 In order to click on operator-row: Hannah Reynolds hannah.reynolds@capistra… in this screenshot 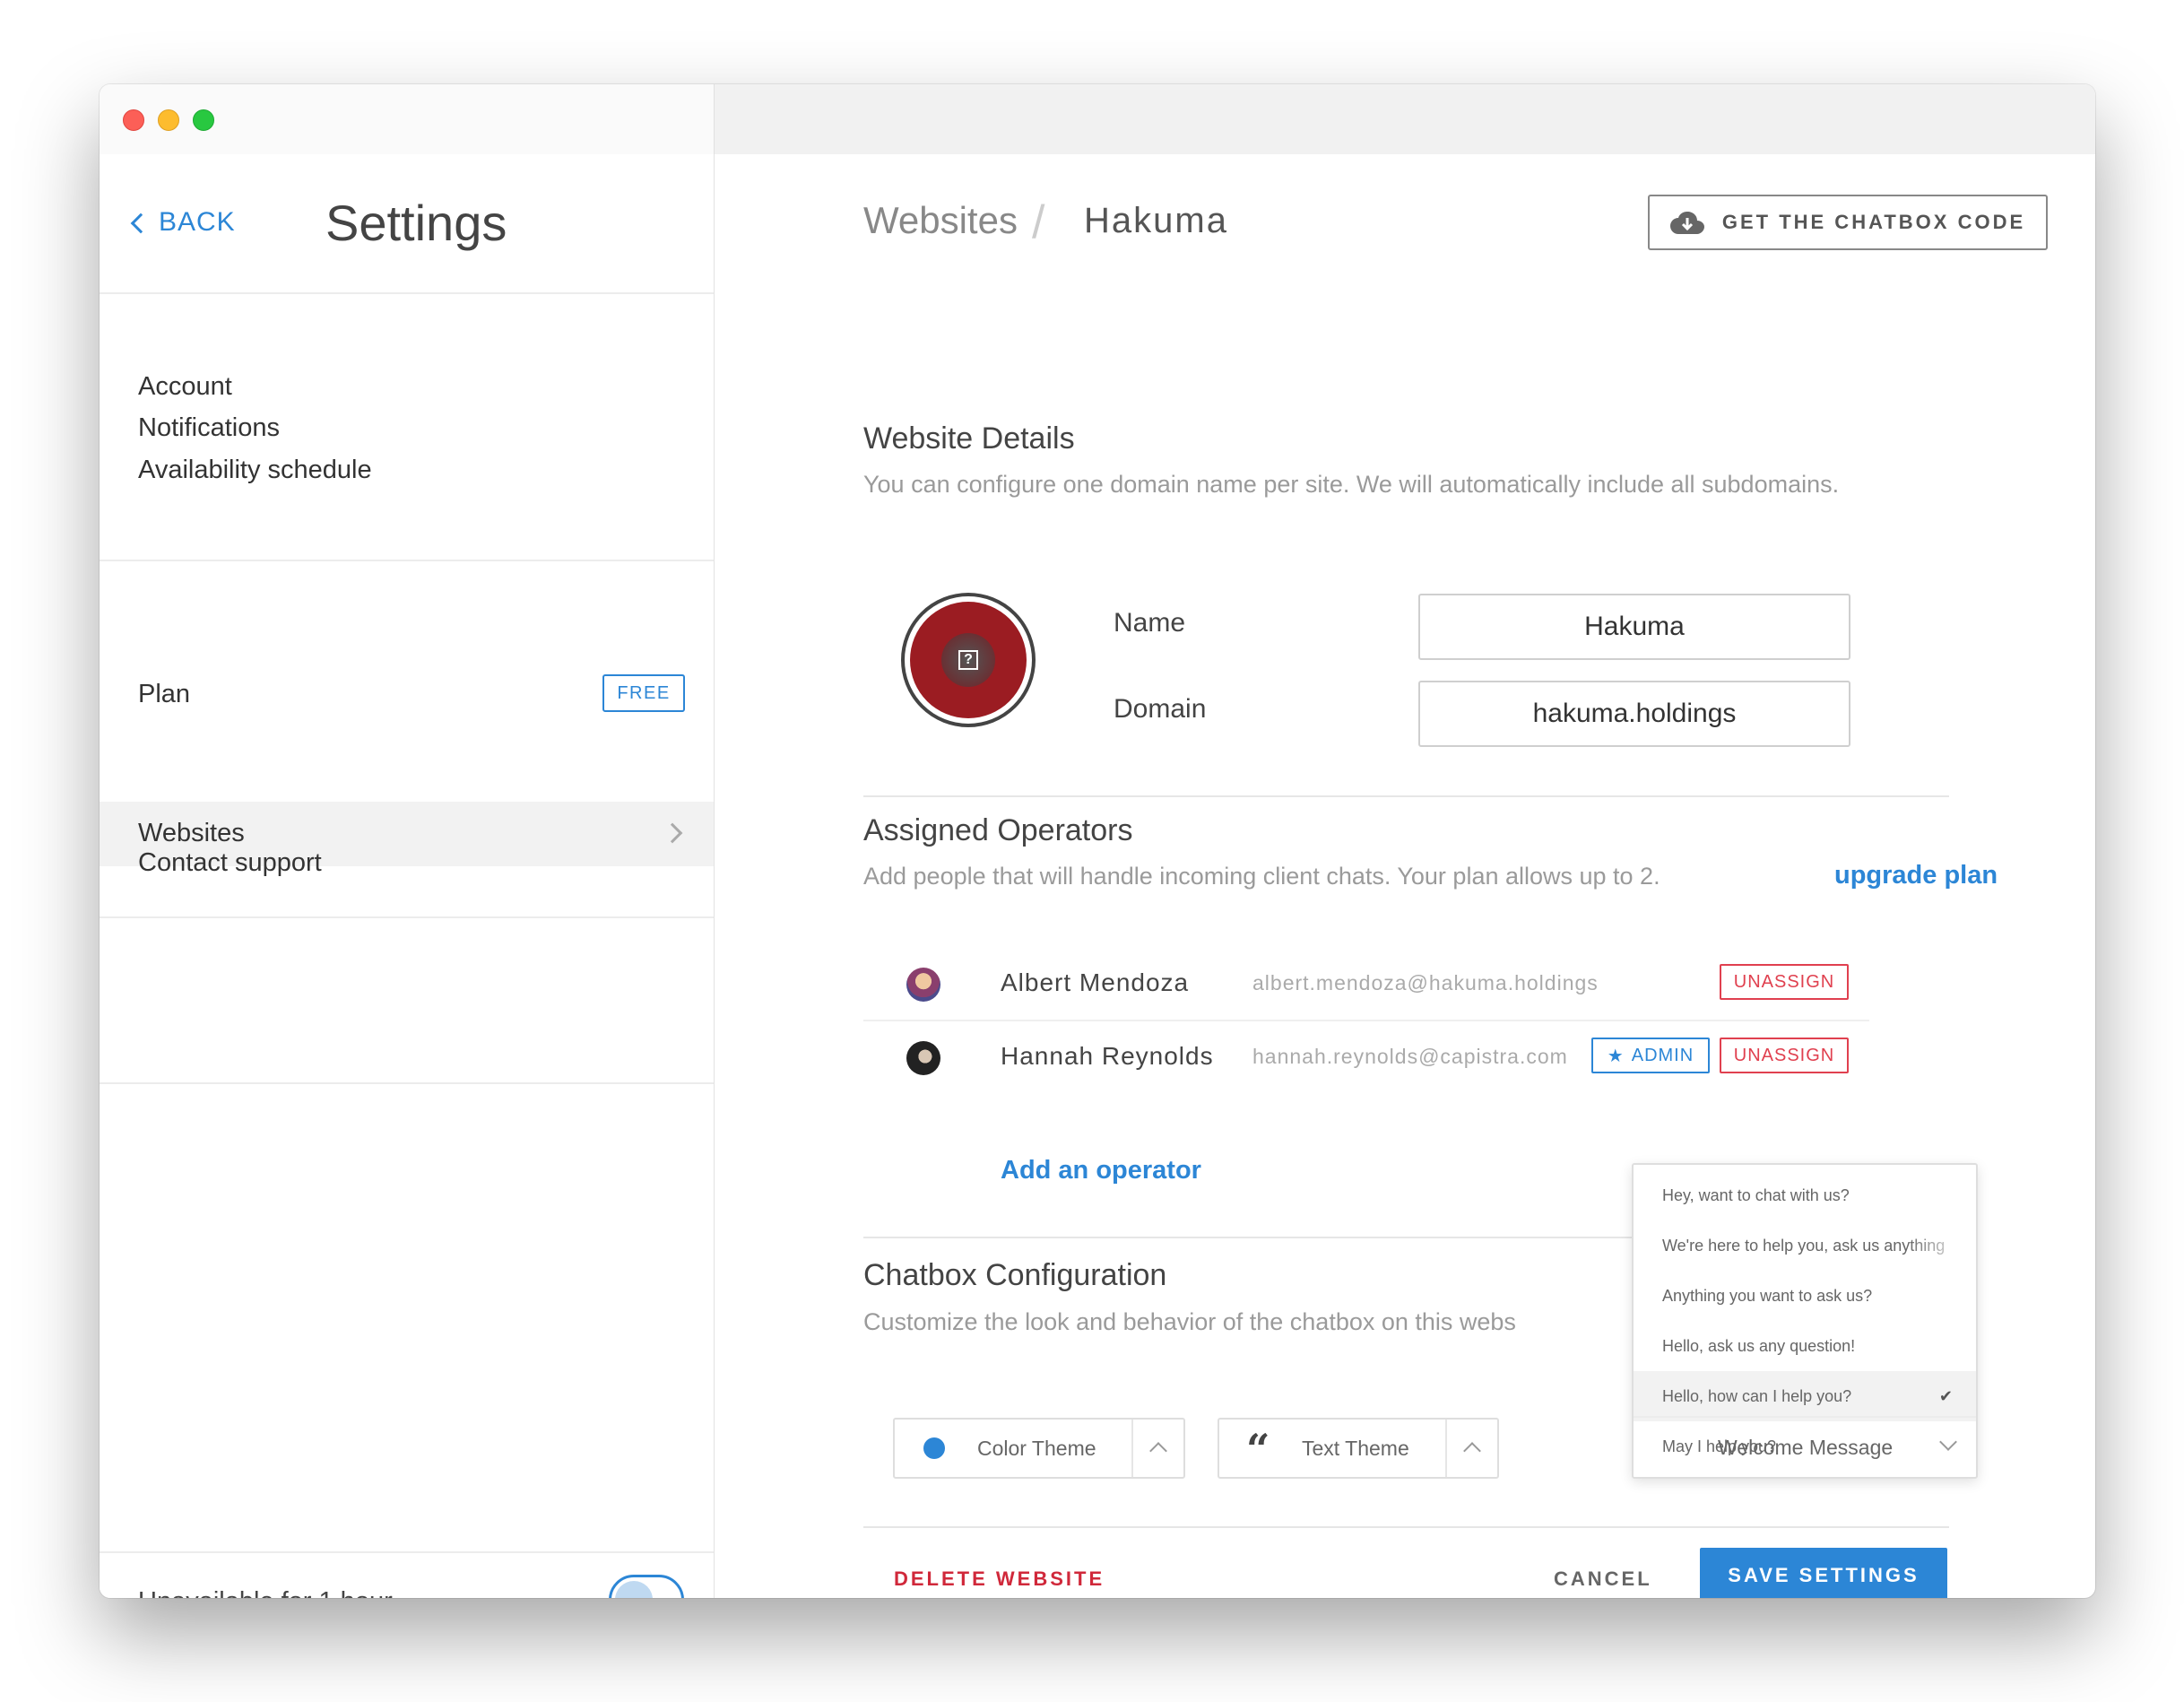, I will do `click(1366, 1058)`.